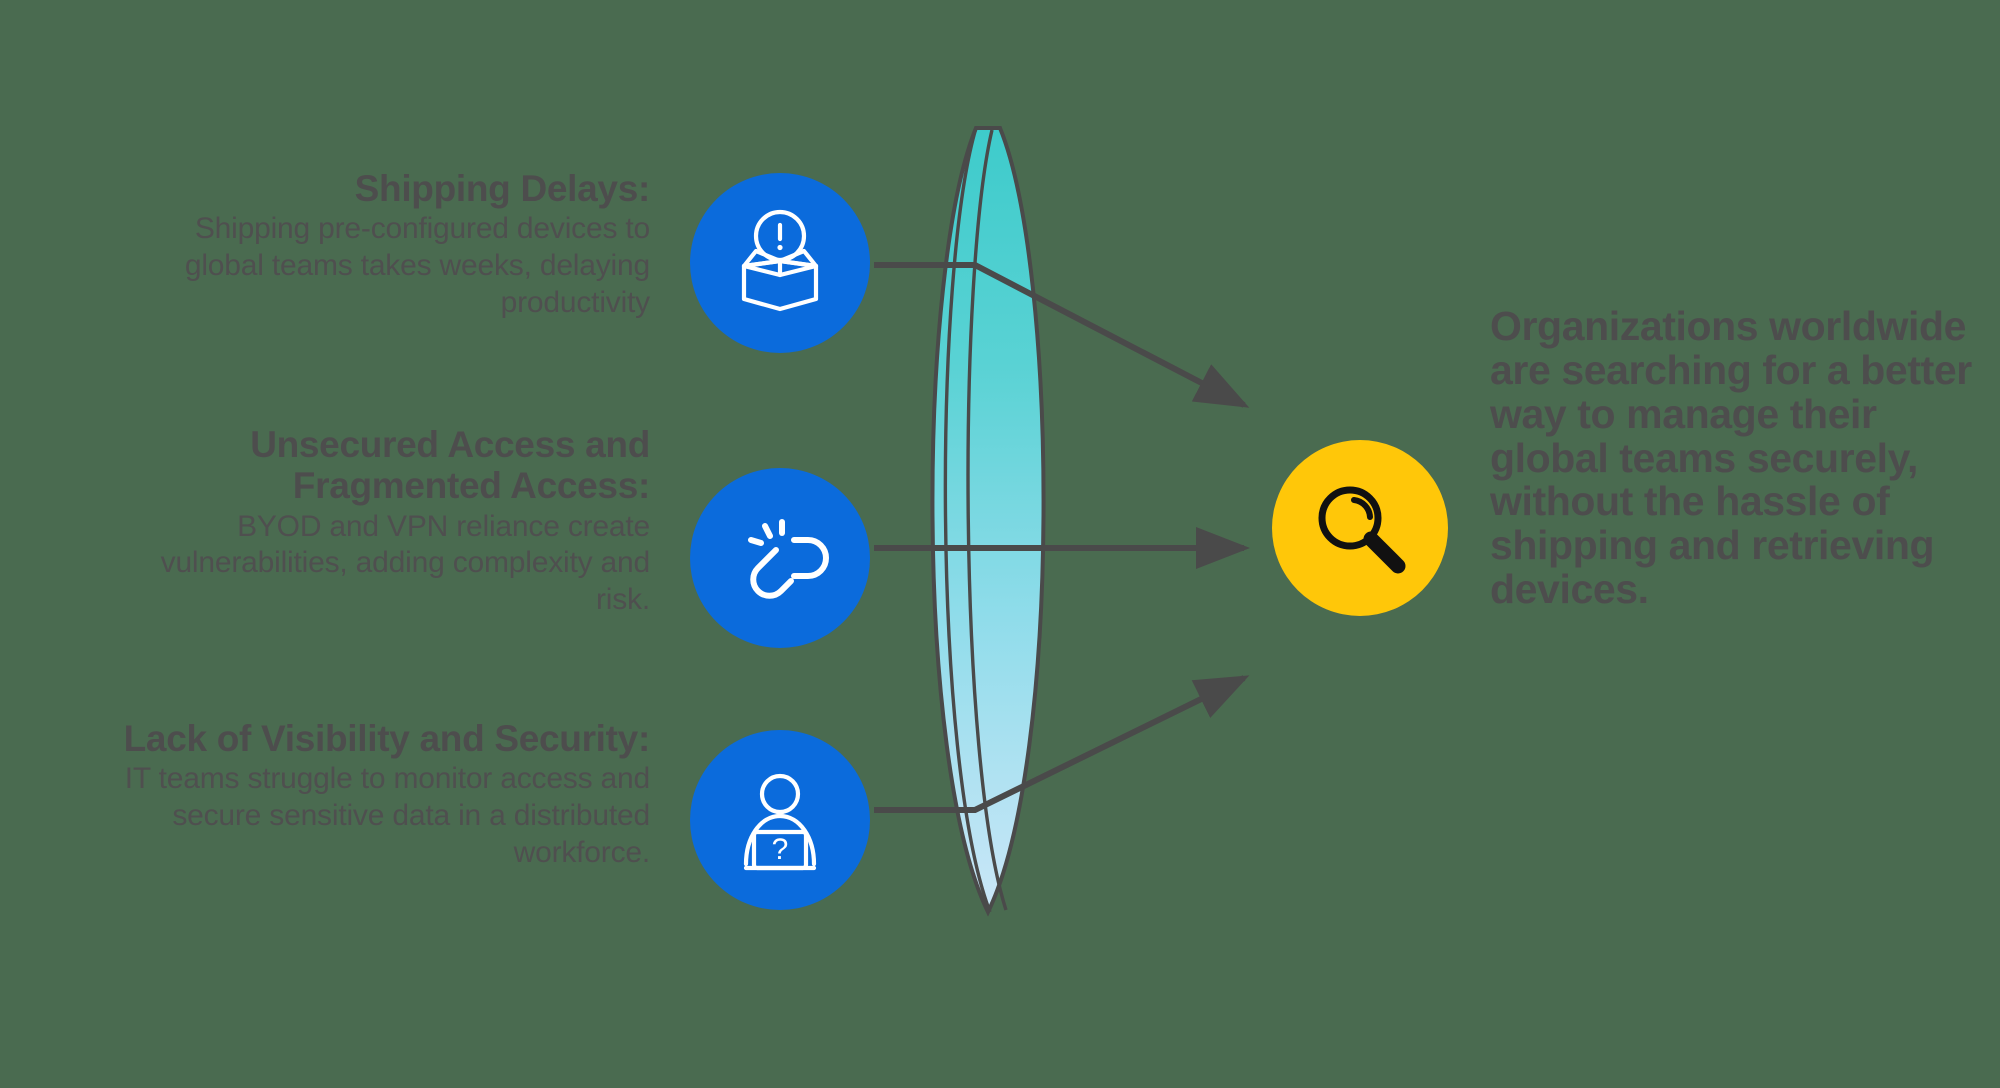 The width and height of the screenshot is (2000, 1088). Describe the element at coordinates (780, 260) in the screenshot. I see `box-alert-glyph` at that location.